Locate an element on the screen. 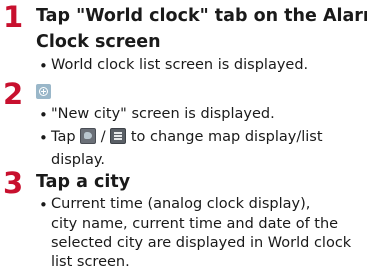 This screenshot has width=367, height=274. map-display-icon is located at coordinates (88, 136).